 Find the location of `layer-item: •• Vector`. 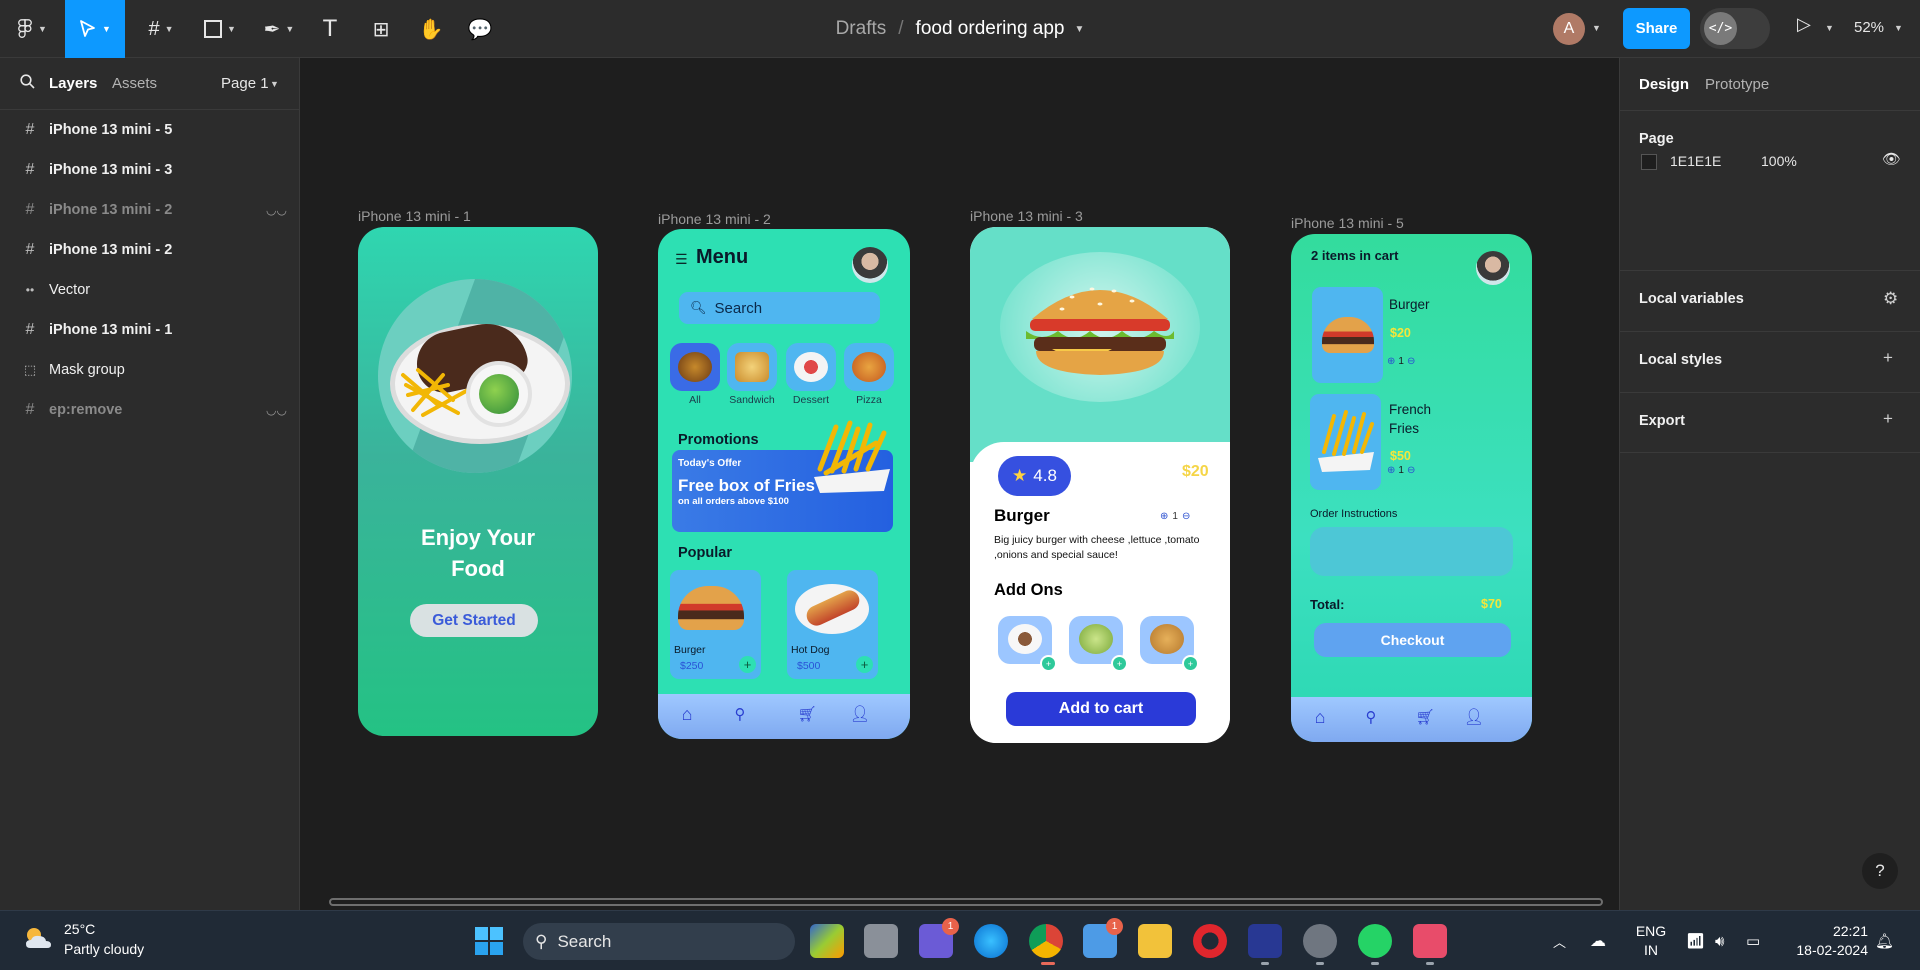

layer-item: •• Vector is located at coordinates (150, 290).